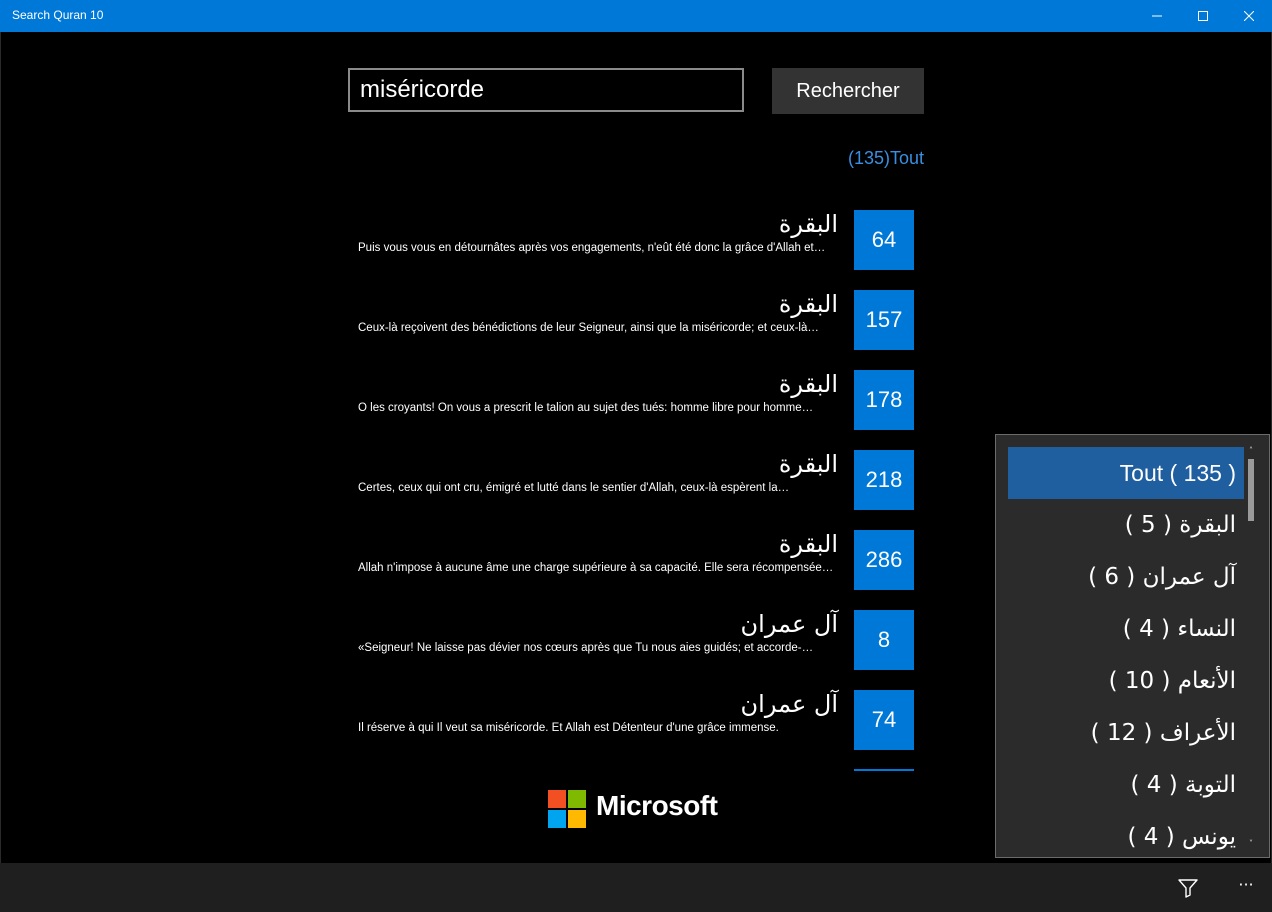 This screenshot has height=912, width=1272. What do you see at coordinates (848, 91) in the screenshot?
I see `search-button: Rechercher` at bounding box center [848, 91].